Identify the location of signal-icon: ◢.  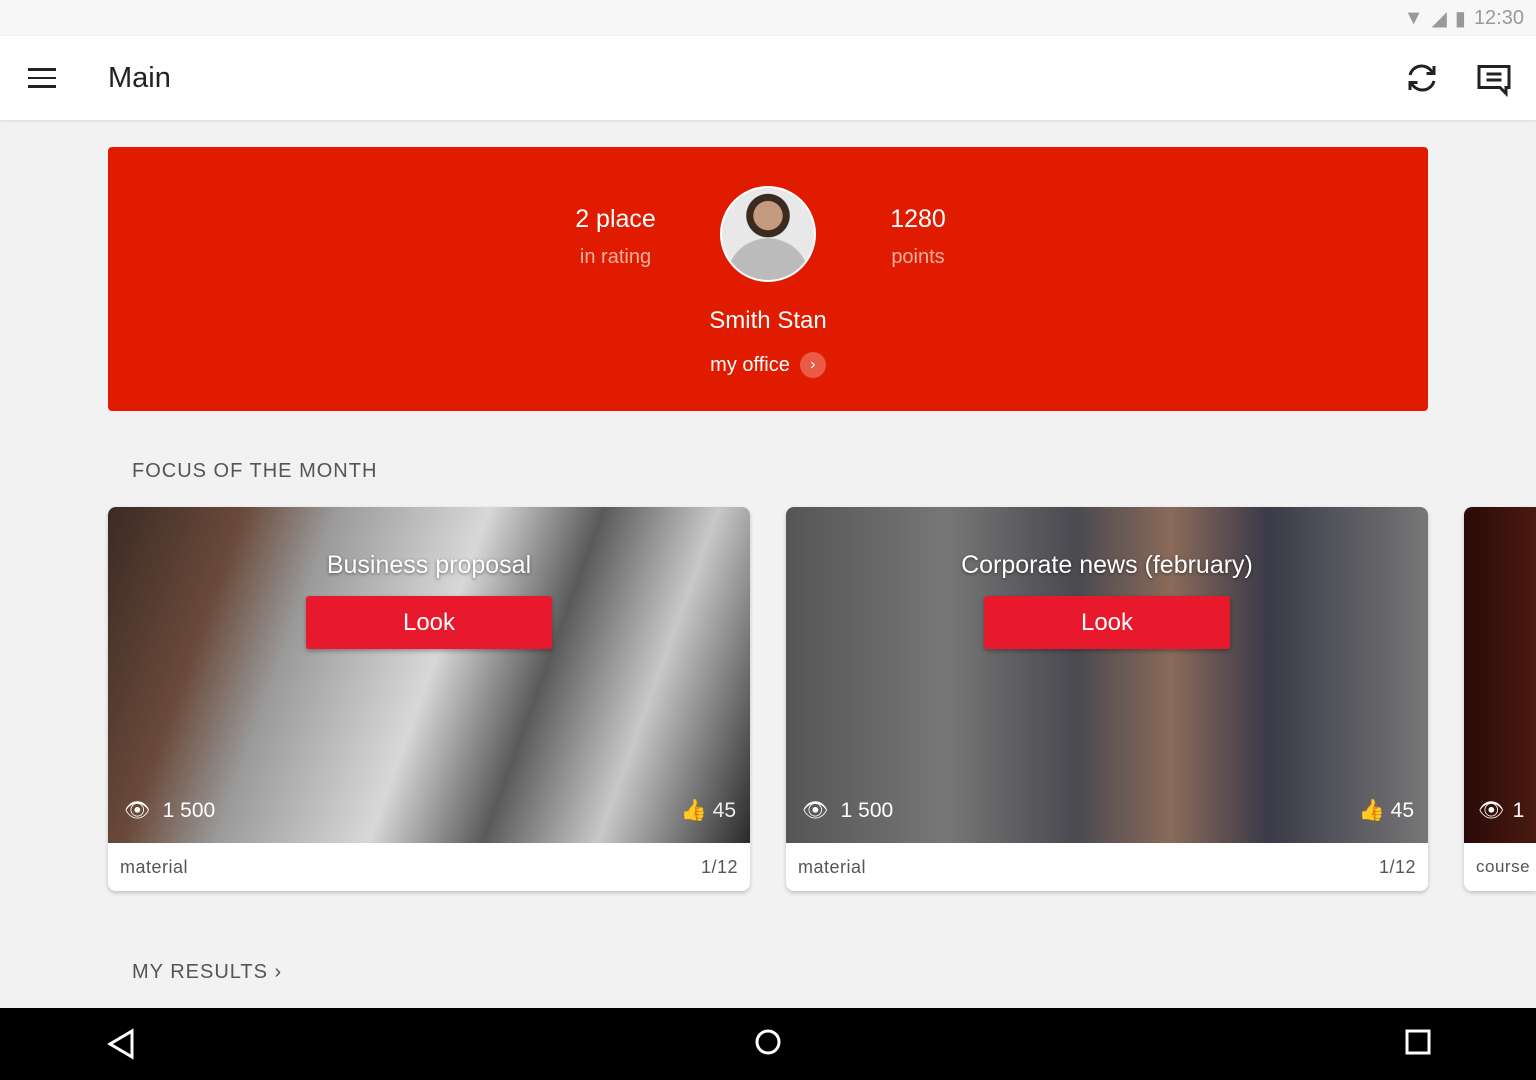
(1439, 18).